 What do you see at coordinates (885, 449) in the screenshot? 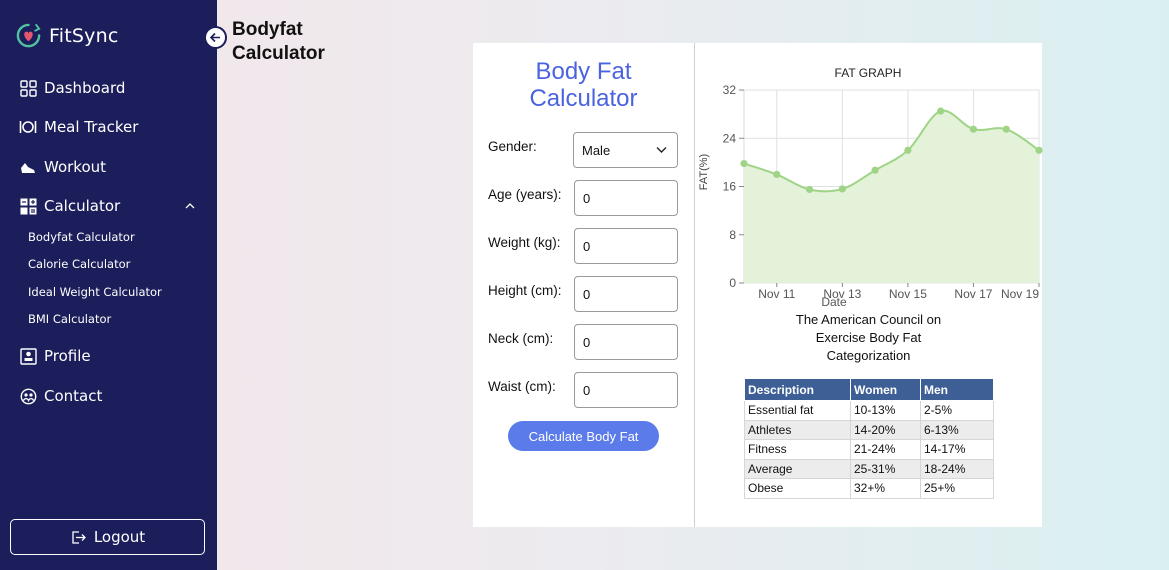
I see `table-cell: 21-24%` at bounding box center [885, 449].